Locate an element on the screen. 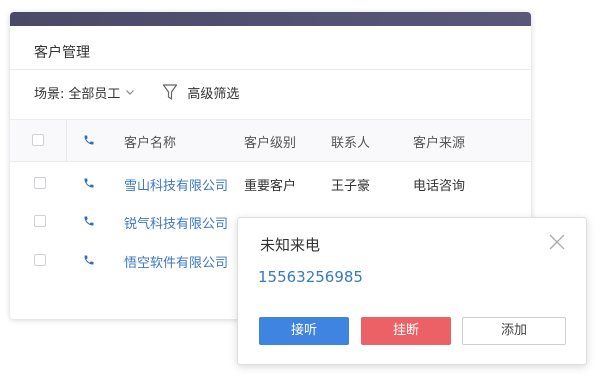 The height and width of the screenshot is (385, 600). customer-name-link: 锐气科技有限公司 is located at coordinates (176, 222).